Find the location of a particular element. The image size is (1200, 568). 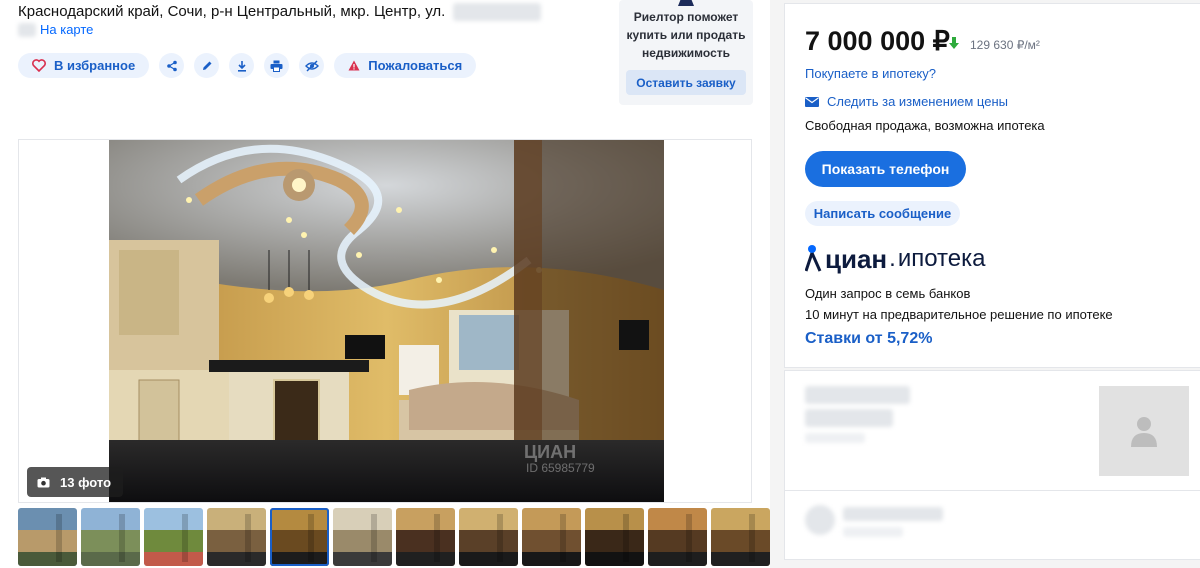

complain-button: Пожаловаться is located at coordinates (405, 65).